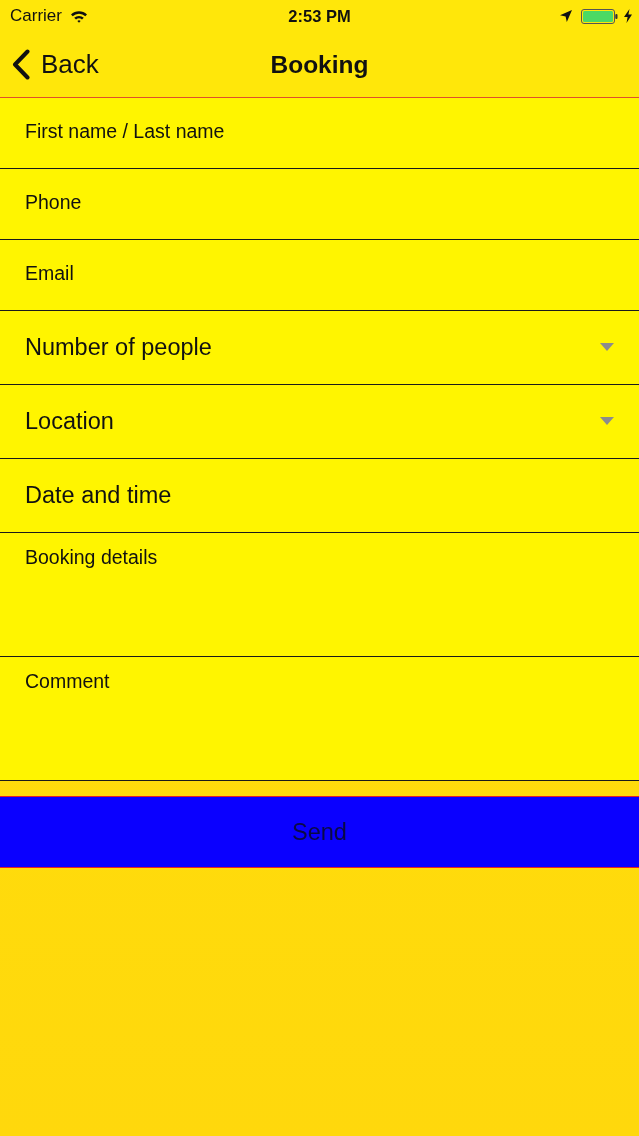 The width and height of the screenshot is (639, 1136). What do you see at coordinates (319, 422) in the screenshot?
I see `dropdown-field: Location` at bounding box center [319, 422].